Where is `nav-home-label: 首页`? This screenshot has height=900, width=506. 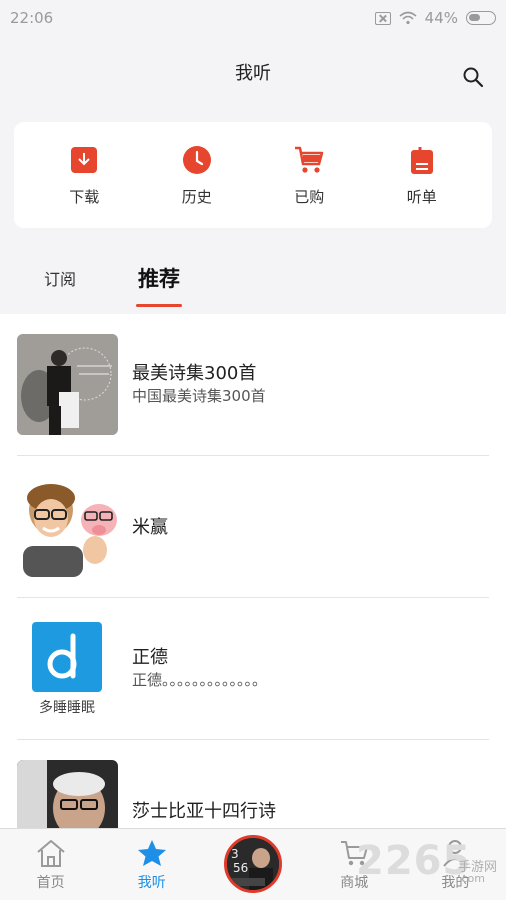
nav-home-label: 首页 is located at coordinates (50, 883).